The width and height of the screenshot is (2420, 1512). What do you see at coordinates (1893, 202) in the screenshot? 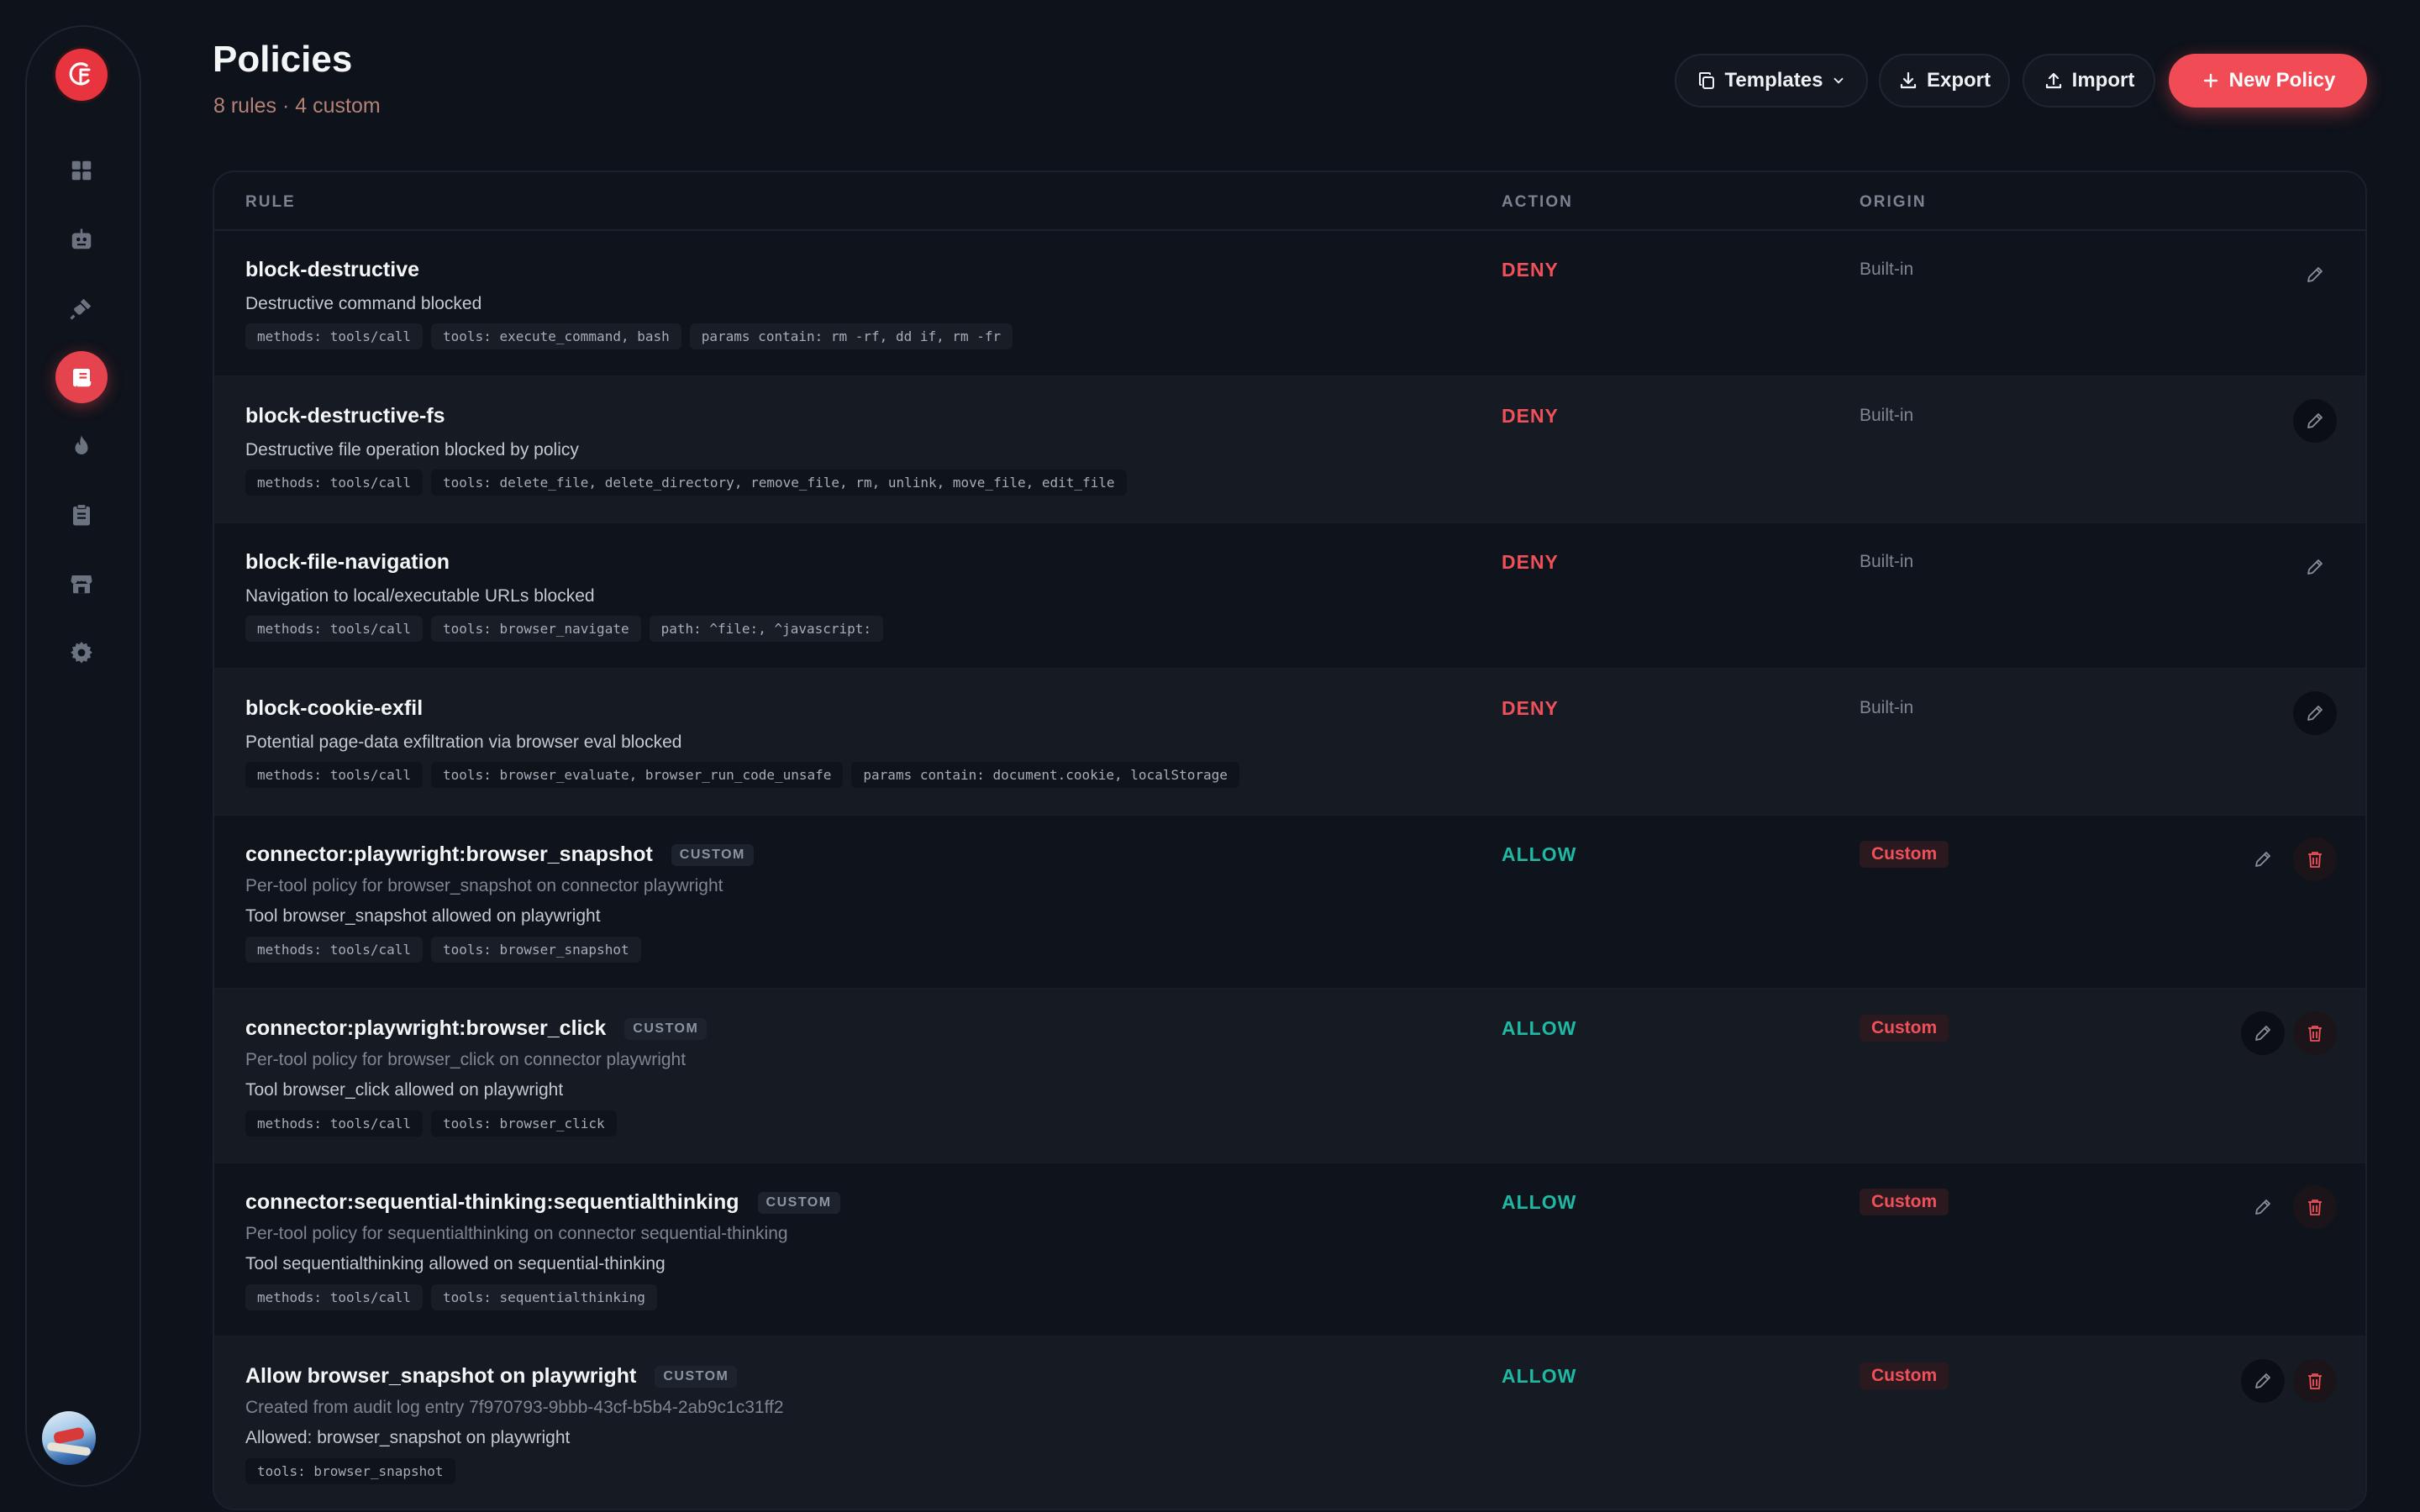
I see `column-header-origin: ORIGIN` at bounding box center [1893, 202].